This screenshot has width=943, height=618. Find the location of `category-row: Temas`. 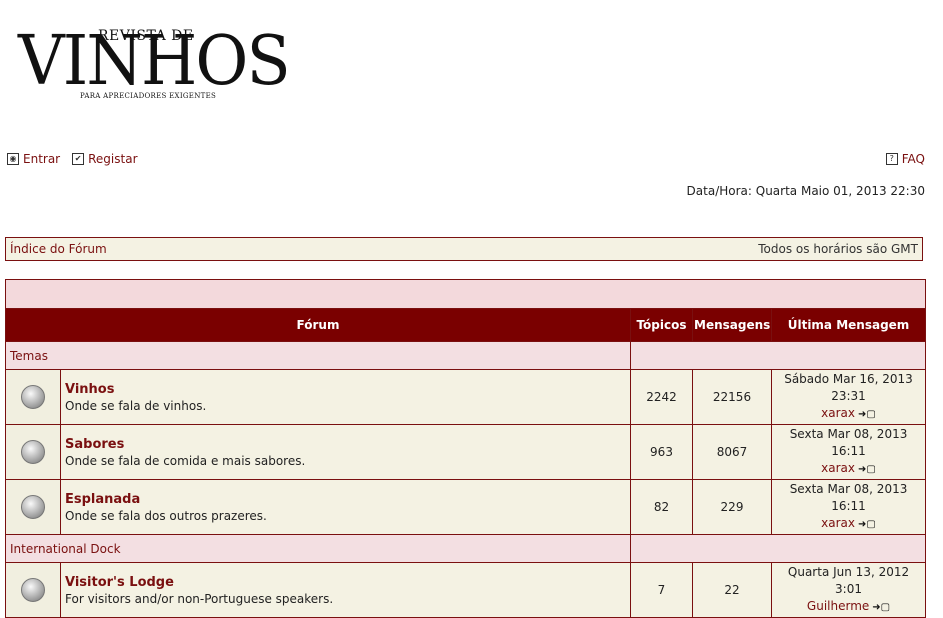

category-row: Temas is located at coordinates (466, 355).